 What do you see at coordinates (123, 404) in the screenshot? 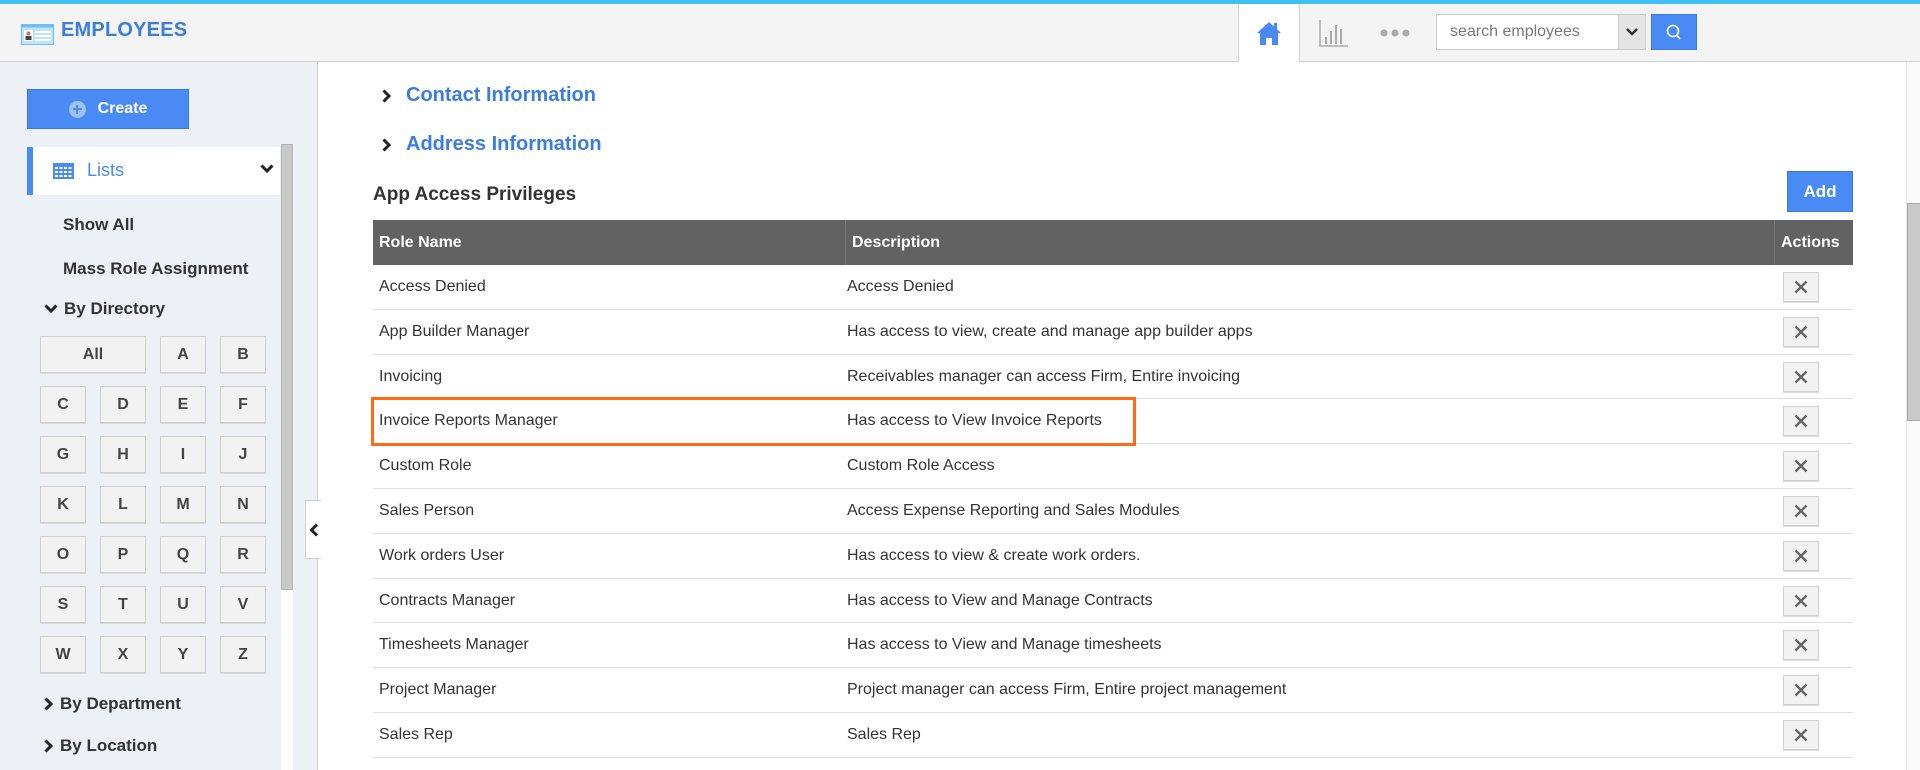
I see `directory-letter-d: D` at bounding box center [123, 404].